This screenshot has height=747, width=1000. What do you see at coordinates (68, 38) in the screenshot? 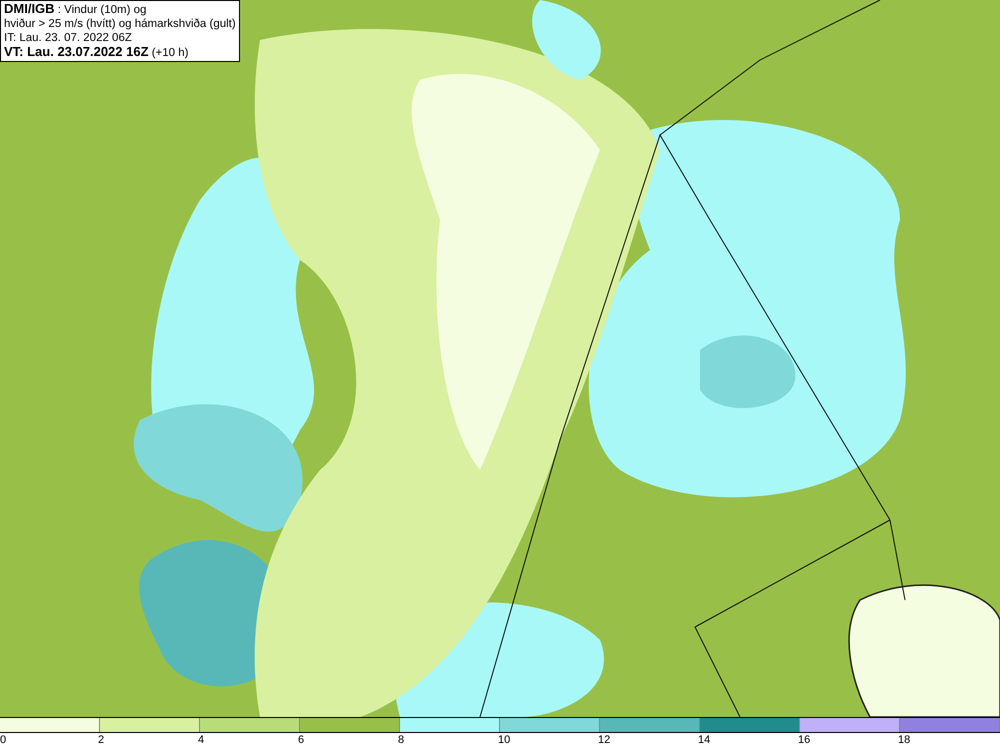
I see `info-text: IT: Lau. 23. 07. 2022 06Z` at bounding box center [68, 38].